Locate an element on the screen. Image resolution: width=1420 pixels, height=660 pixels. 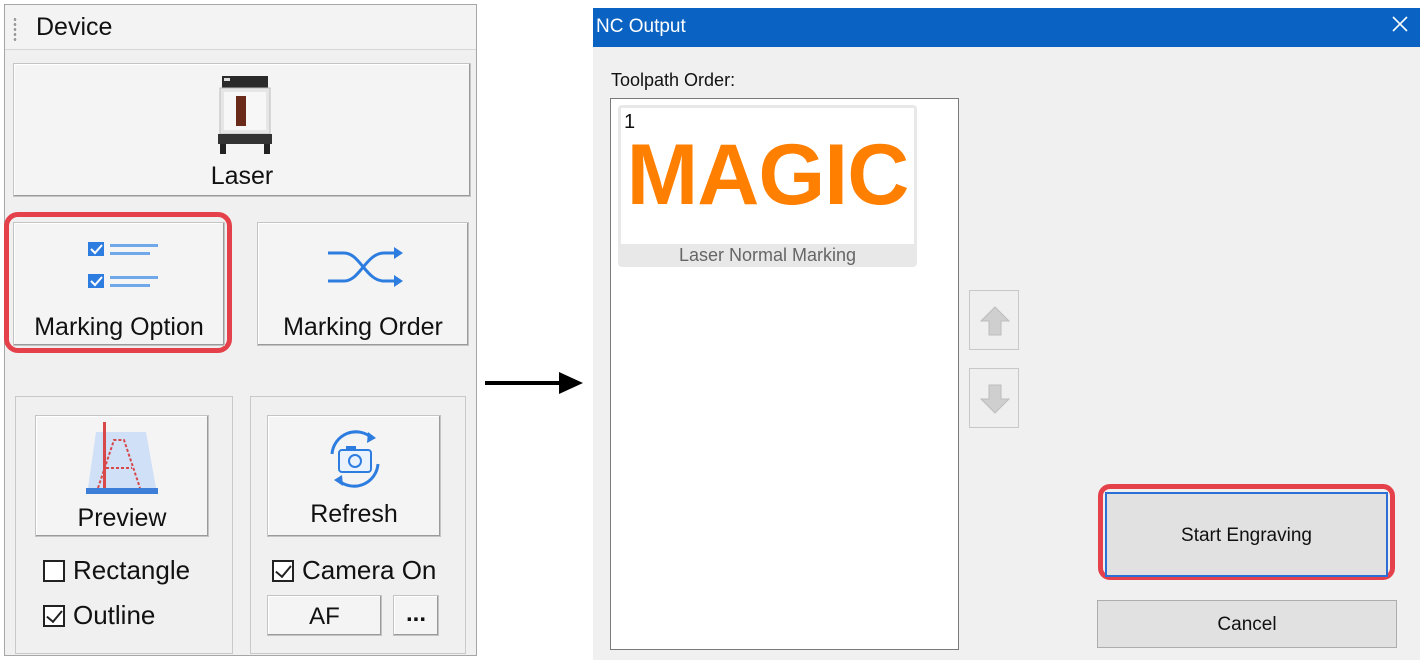
marking-option-button: Marking Option is located at coordinates (119, 284).